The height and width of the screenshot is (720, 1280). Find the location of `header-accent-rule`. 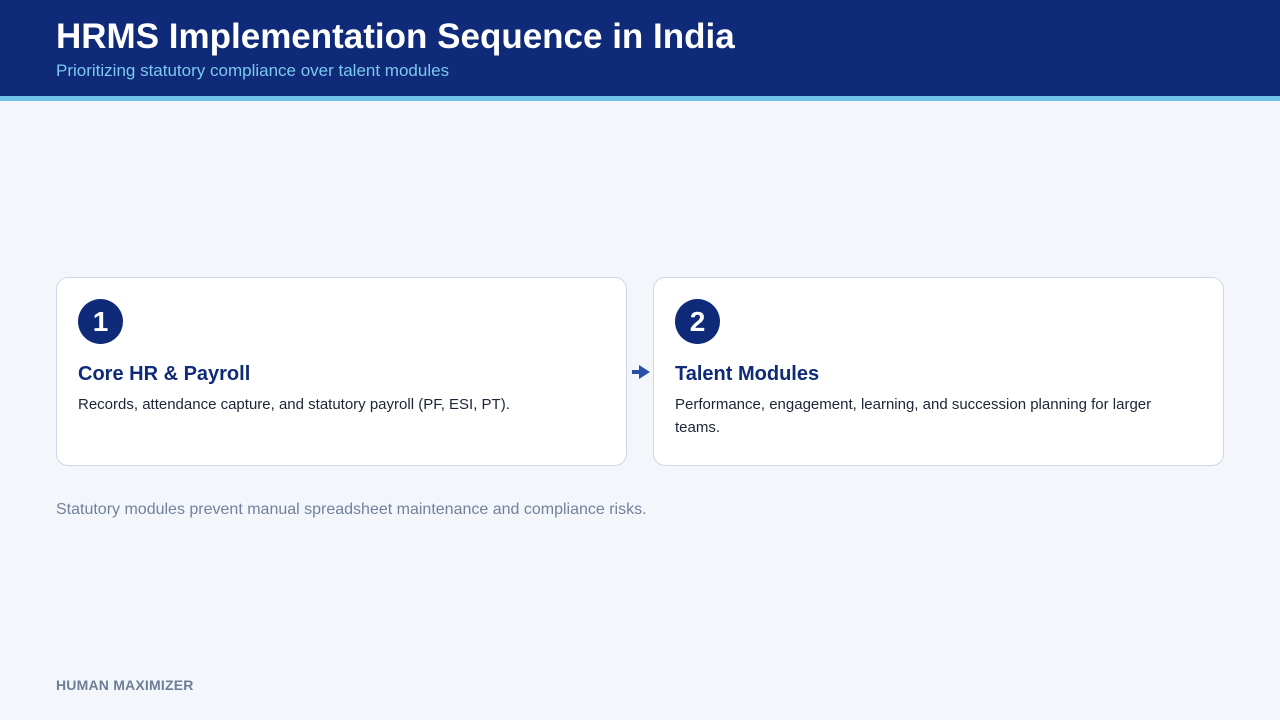

header-accent-rule is located at coordinates (640, 98).